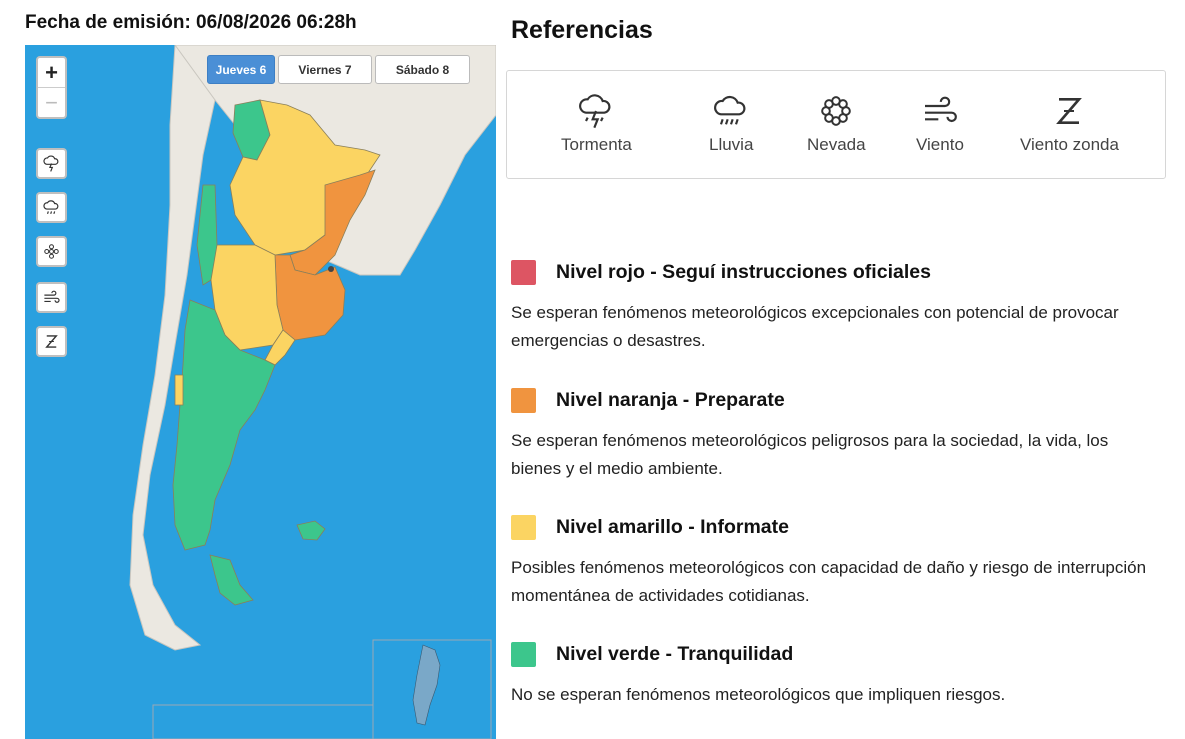 The height and width of the screenshot is (739, 1185). Describe the element at coordinates (51, 72) in the screenshot. I see `zoom-in-button: +` at that location.